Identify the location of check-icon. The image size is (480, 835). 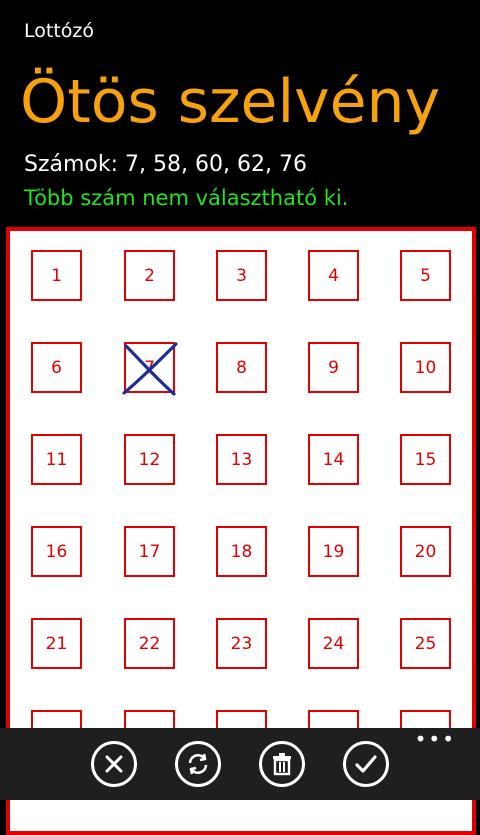
(366, 764).